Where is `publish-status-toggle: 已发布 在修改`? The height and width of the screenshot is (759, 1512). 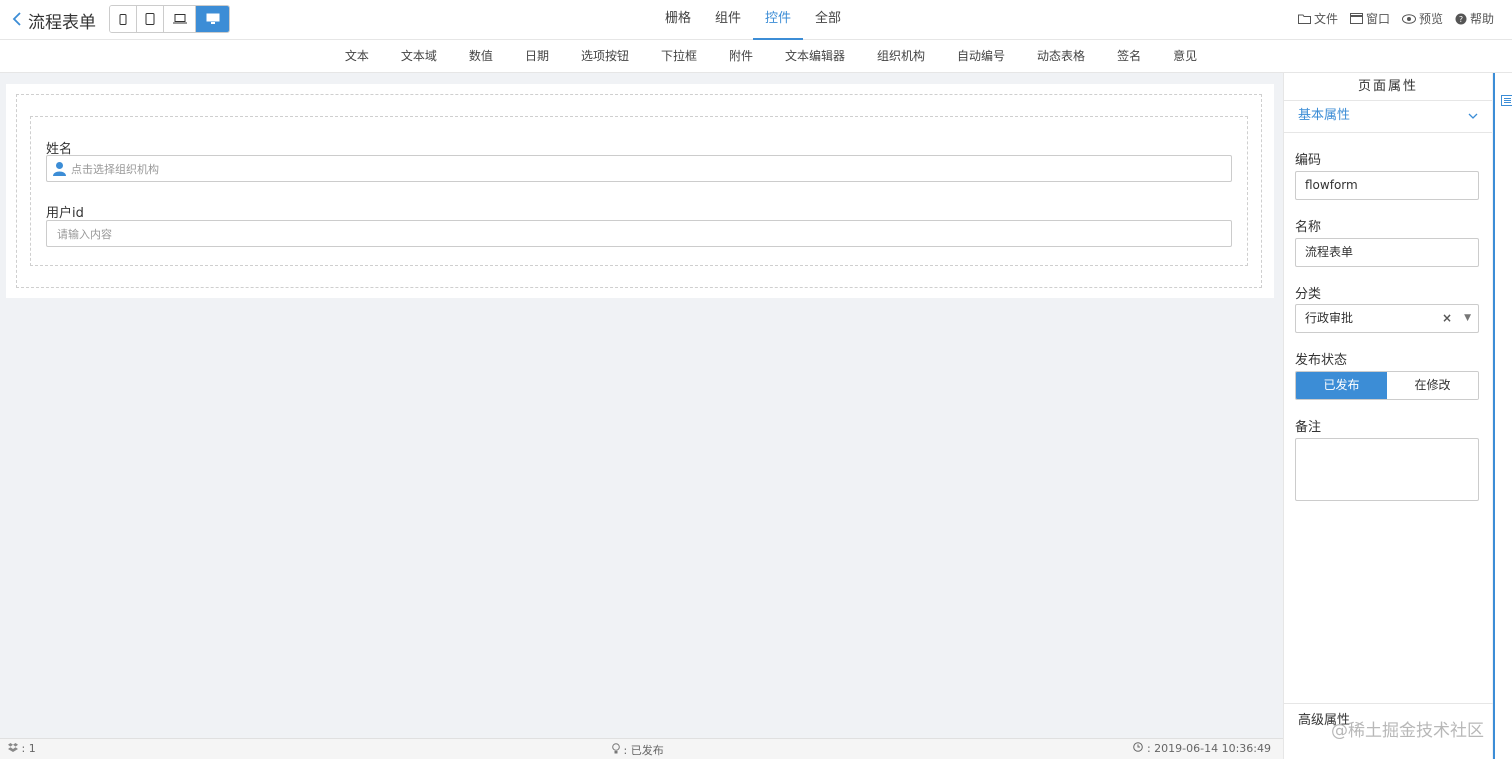 publish-status-toggle: 已发布 在修改 is located at coordinates (1387, 385).